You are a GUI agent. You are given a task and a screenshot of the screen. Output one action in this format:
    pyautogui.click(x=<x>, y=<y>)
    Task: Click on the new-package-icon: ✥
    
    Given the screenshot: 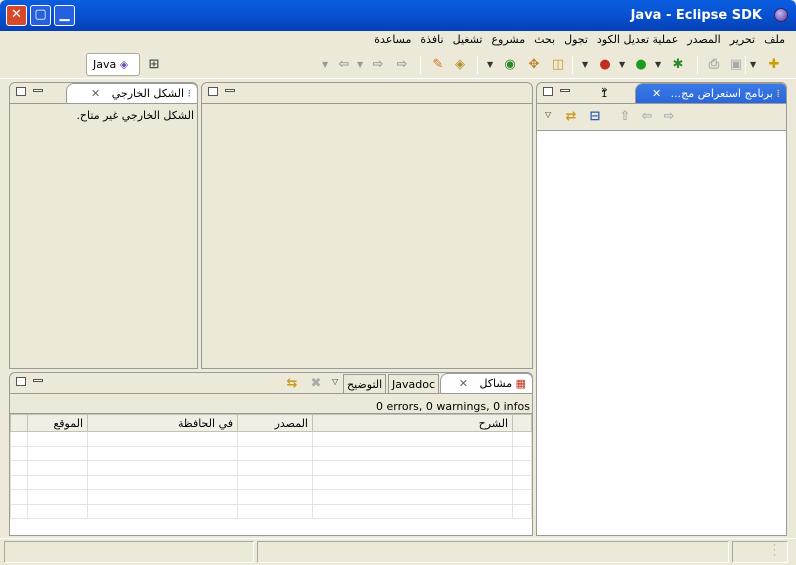 What is the action you would take?
    pyautogui.click(x=534, y=65)
    